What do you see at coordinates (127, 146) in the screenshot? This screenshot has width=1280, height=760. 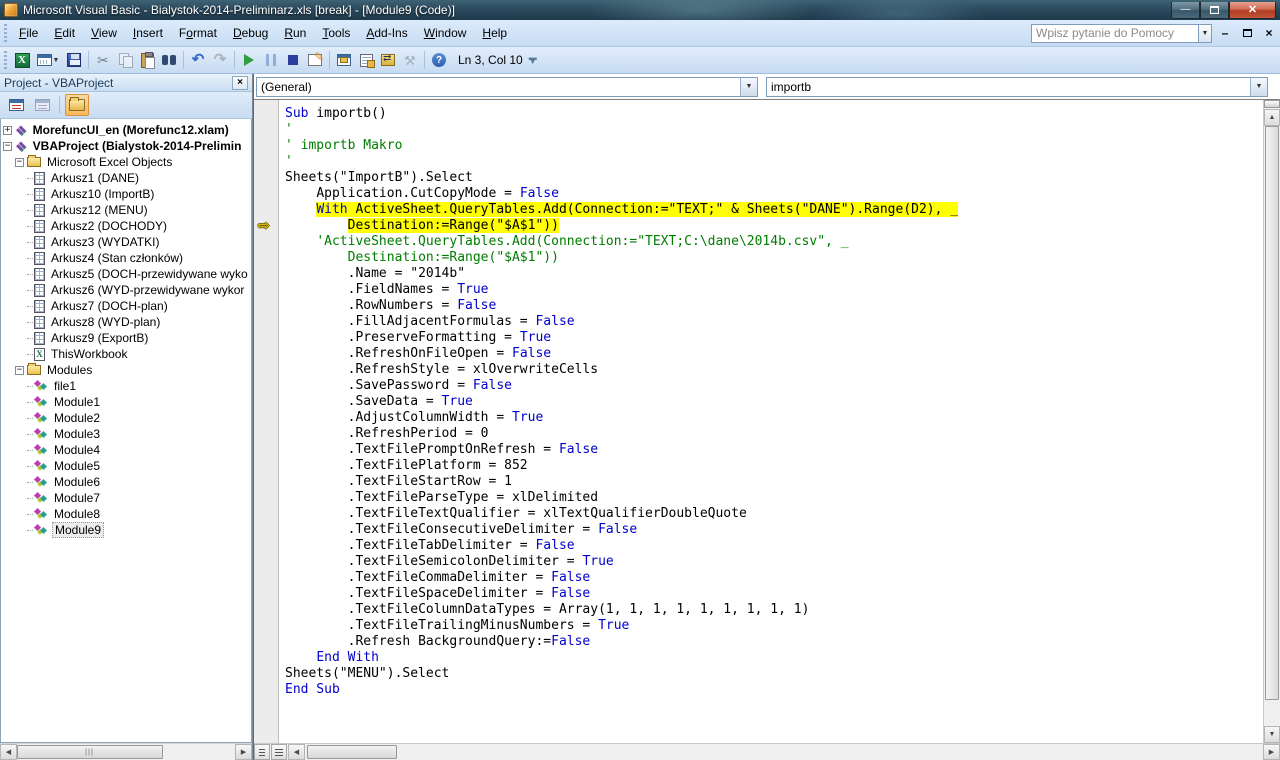 I see `tree-item-vbaproject-bialystok-2014-prelimin: − ❖ VBAProject (Bialystok-2014-Prelimin` at bounding box center [127, 146].